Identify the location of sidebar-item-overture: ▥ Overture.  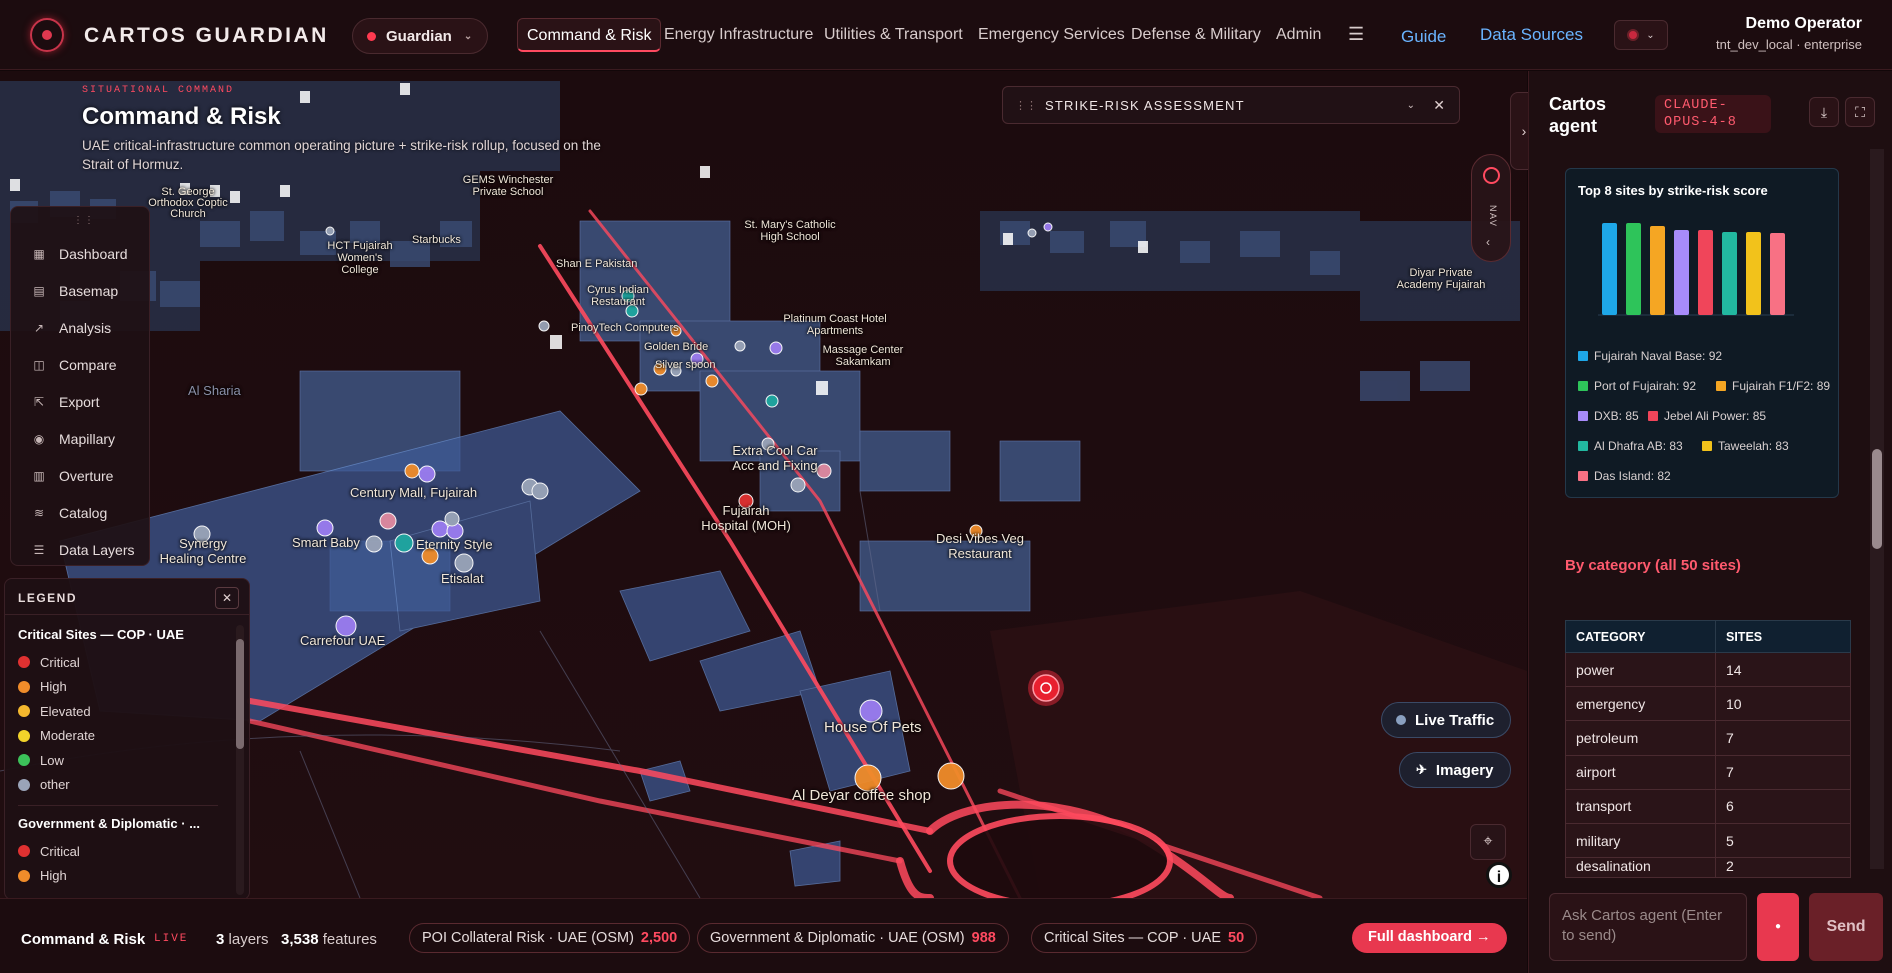
(80, 475).